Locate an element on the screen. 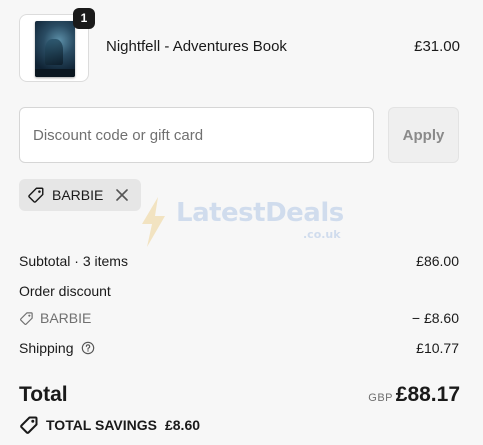 The height and width of the screenshot is (445, 483). subtotal-row: Subtotal · 3 items £86.00 is located at coordinates (239, 261).